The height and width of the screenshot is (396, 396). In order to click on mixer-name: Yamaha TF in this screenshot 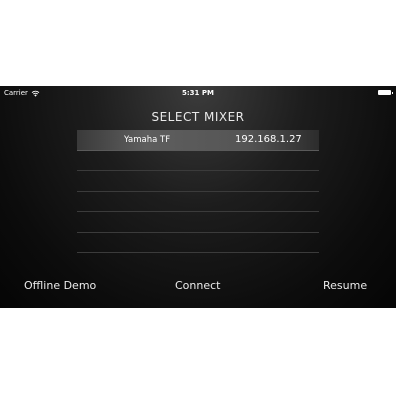, I will do `click(147, 140)`.